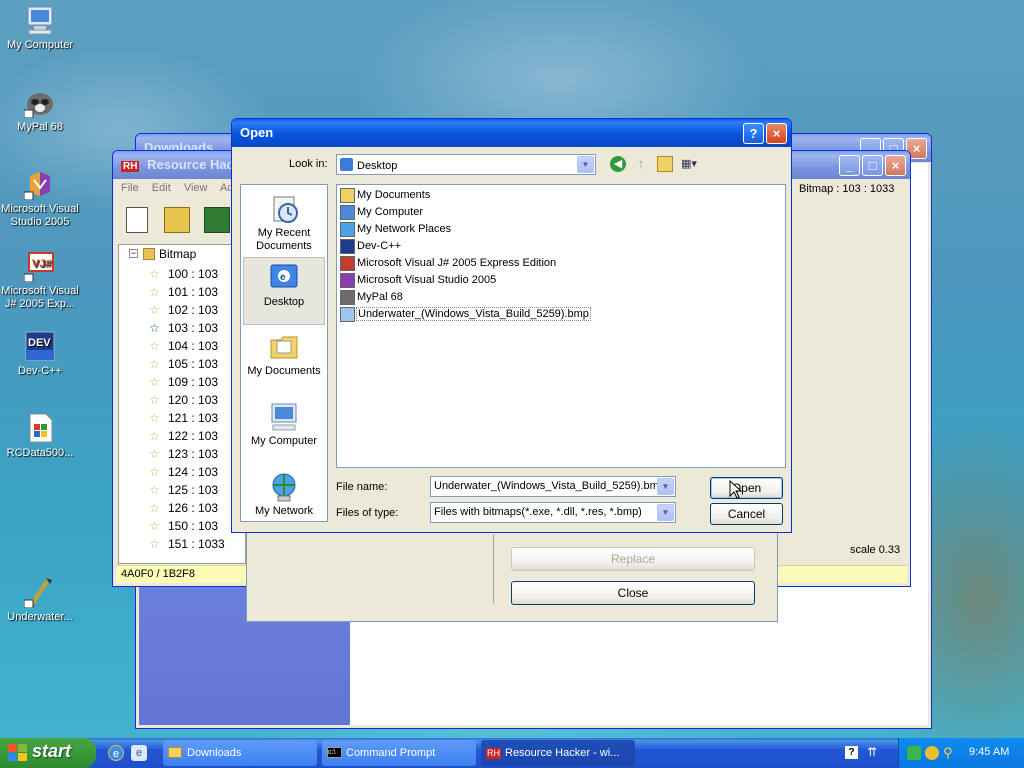 This screenshot has height=768, width=1024. What do you see at coordinates (40, 428) in the screenshot?
I see `rcdata-file-icon` at bounding box center [40, 428].